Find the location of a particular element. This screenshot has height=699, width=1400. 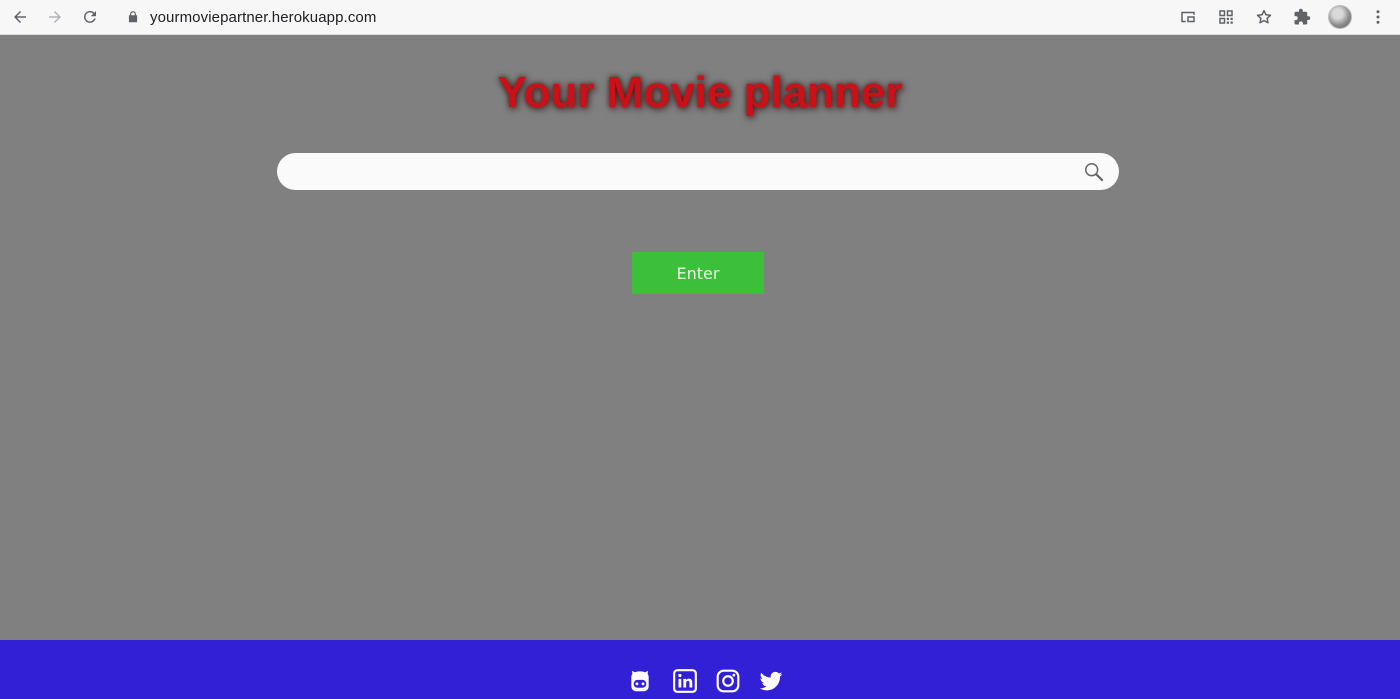

avatar is located at coordinates (1340, 17).